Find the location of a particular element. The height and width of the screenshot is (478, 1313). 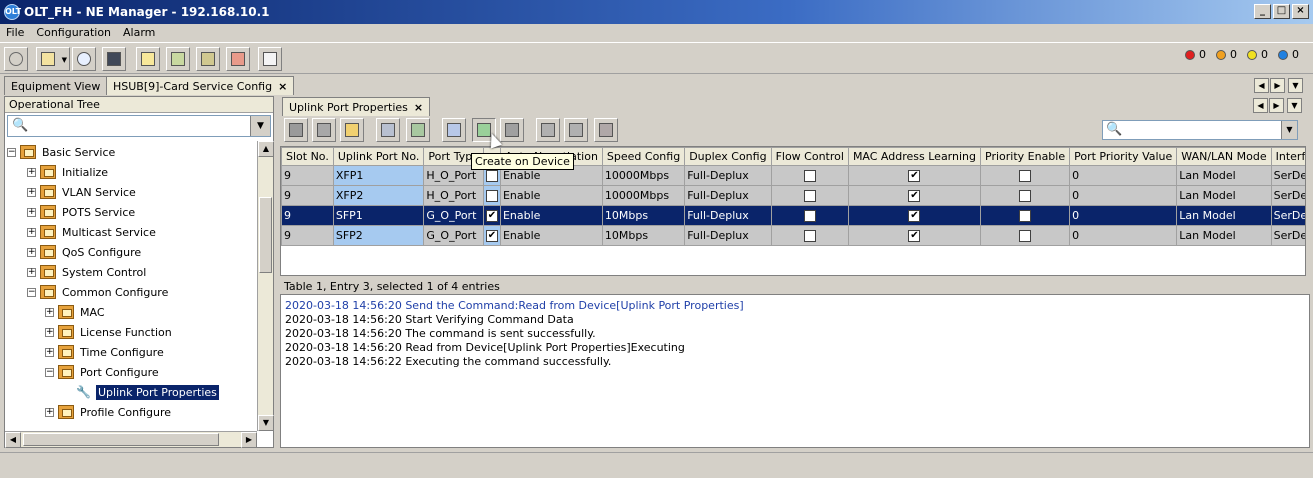

tree-node: + POTS Service is located at coordinates (82, 212).